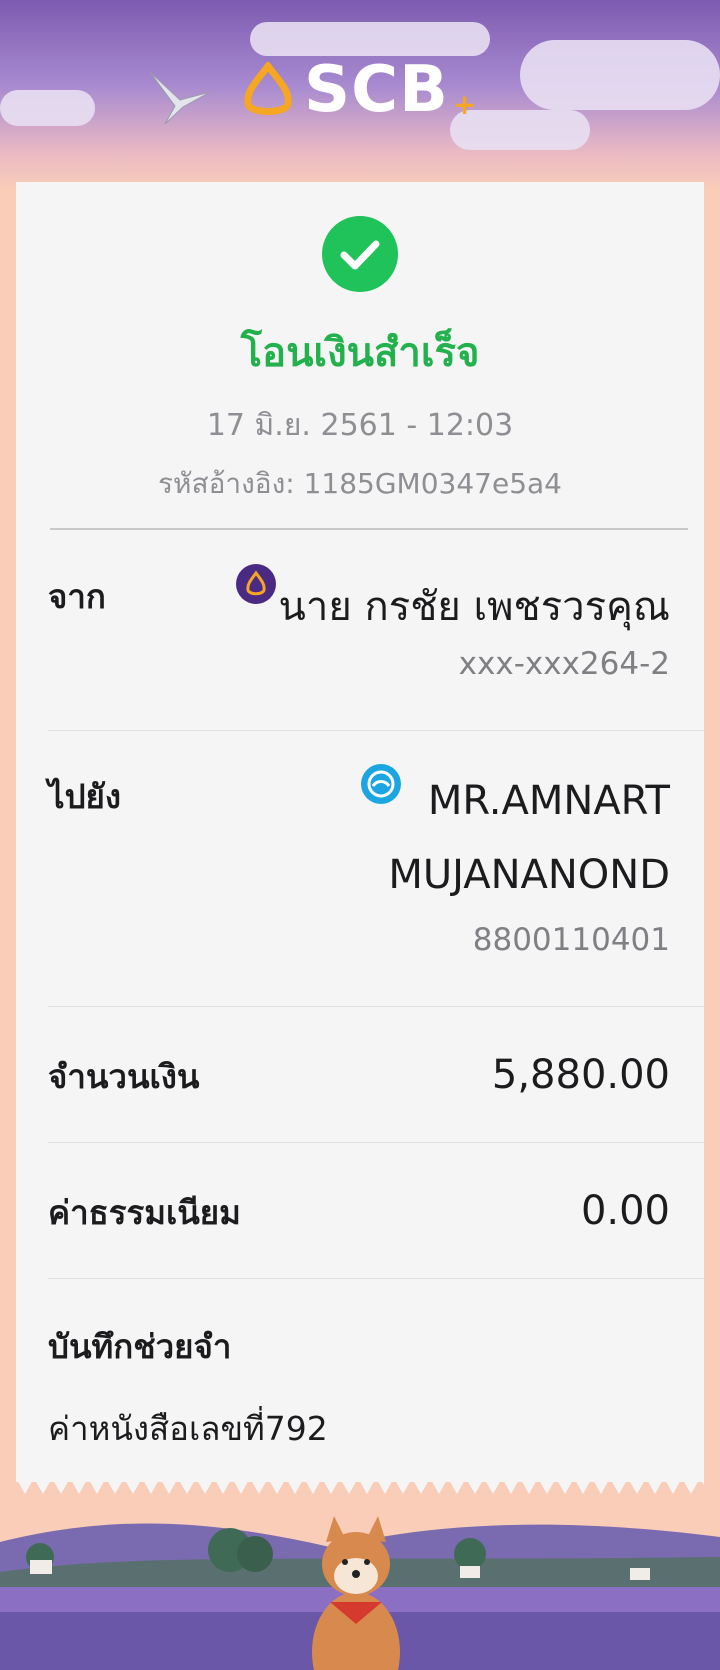 Image resolution: width=720 pixels, height=1670 pixels. What do you see at coordinates (77, 596) in the screenshot?
I see `from-label: จาก` at bounding box center [77, 596].